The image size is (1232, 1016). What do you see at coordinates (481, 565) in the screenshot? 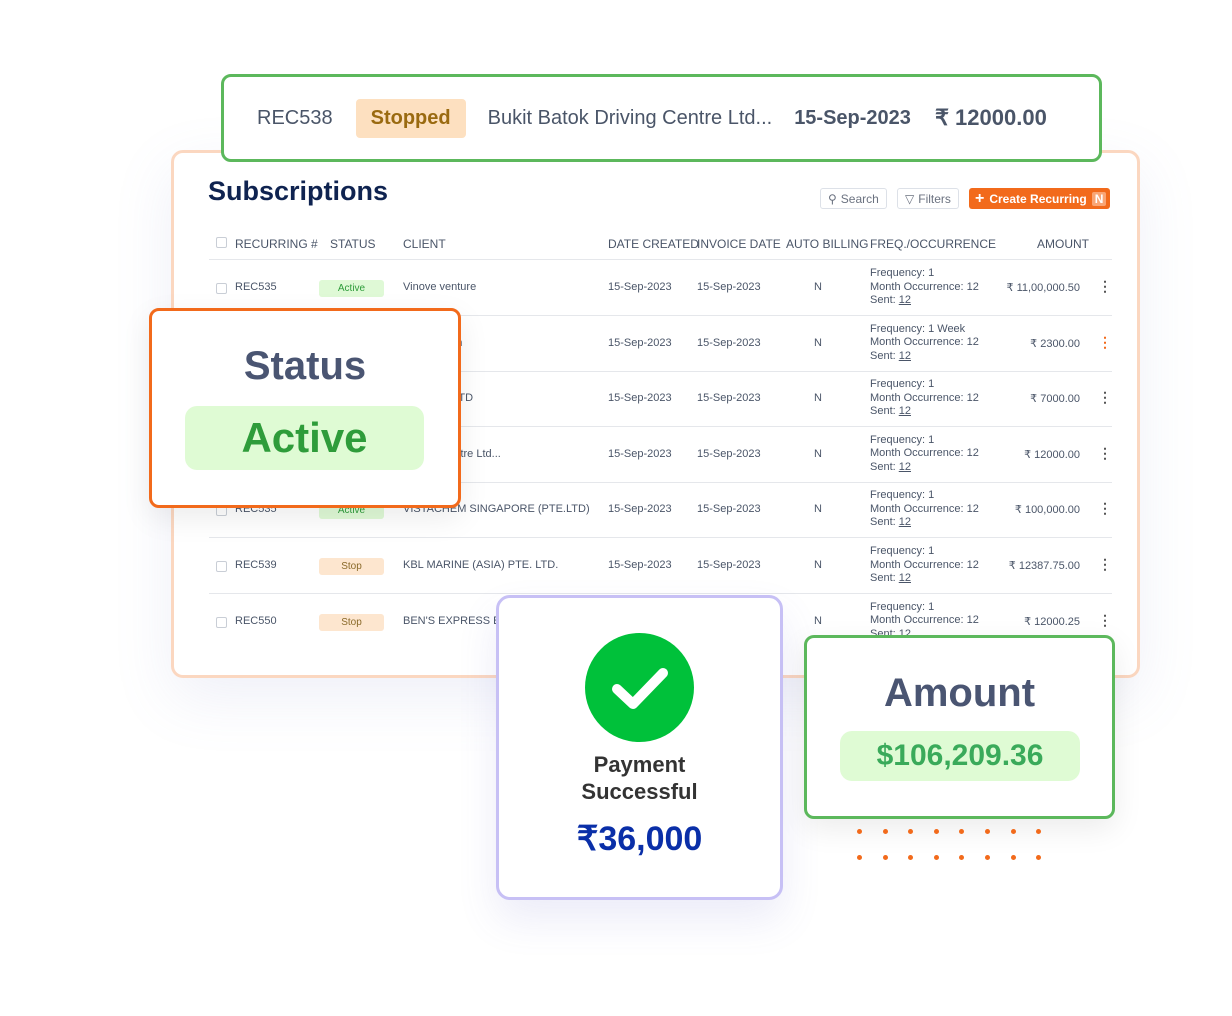
I see `client-name: KBL MARINE (ASIA) PTE. LTD.` at bounding box center [481, 565].